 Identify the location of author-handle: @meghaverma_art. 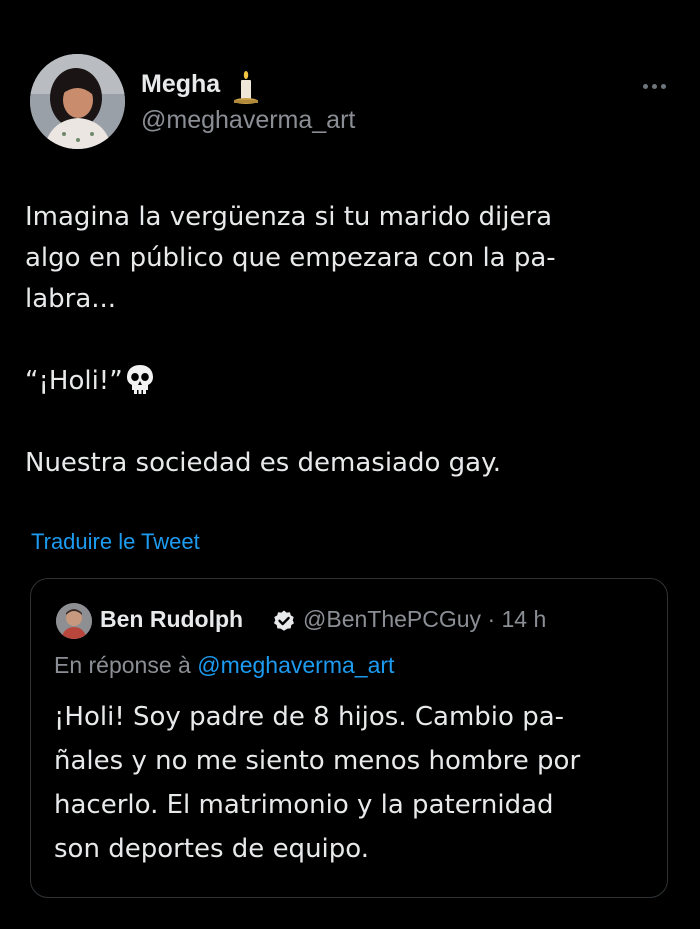
(248, 120).